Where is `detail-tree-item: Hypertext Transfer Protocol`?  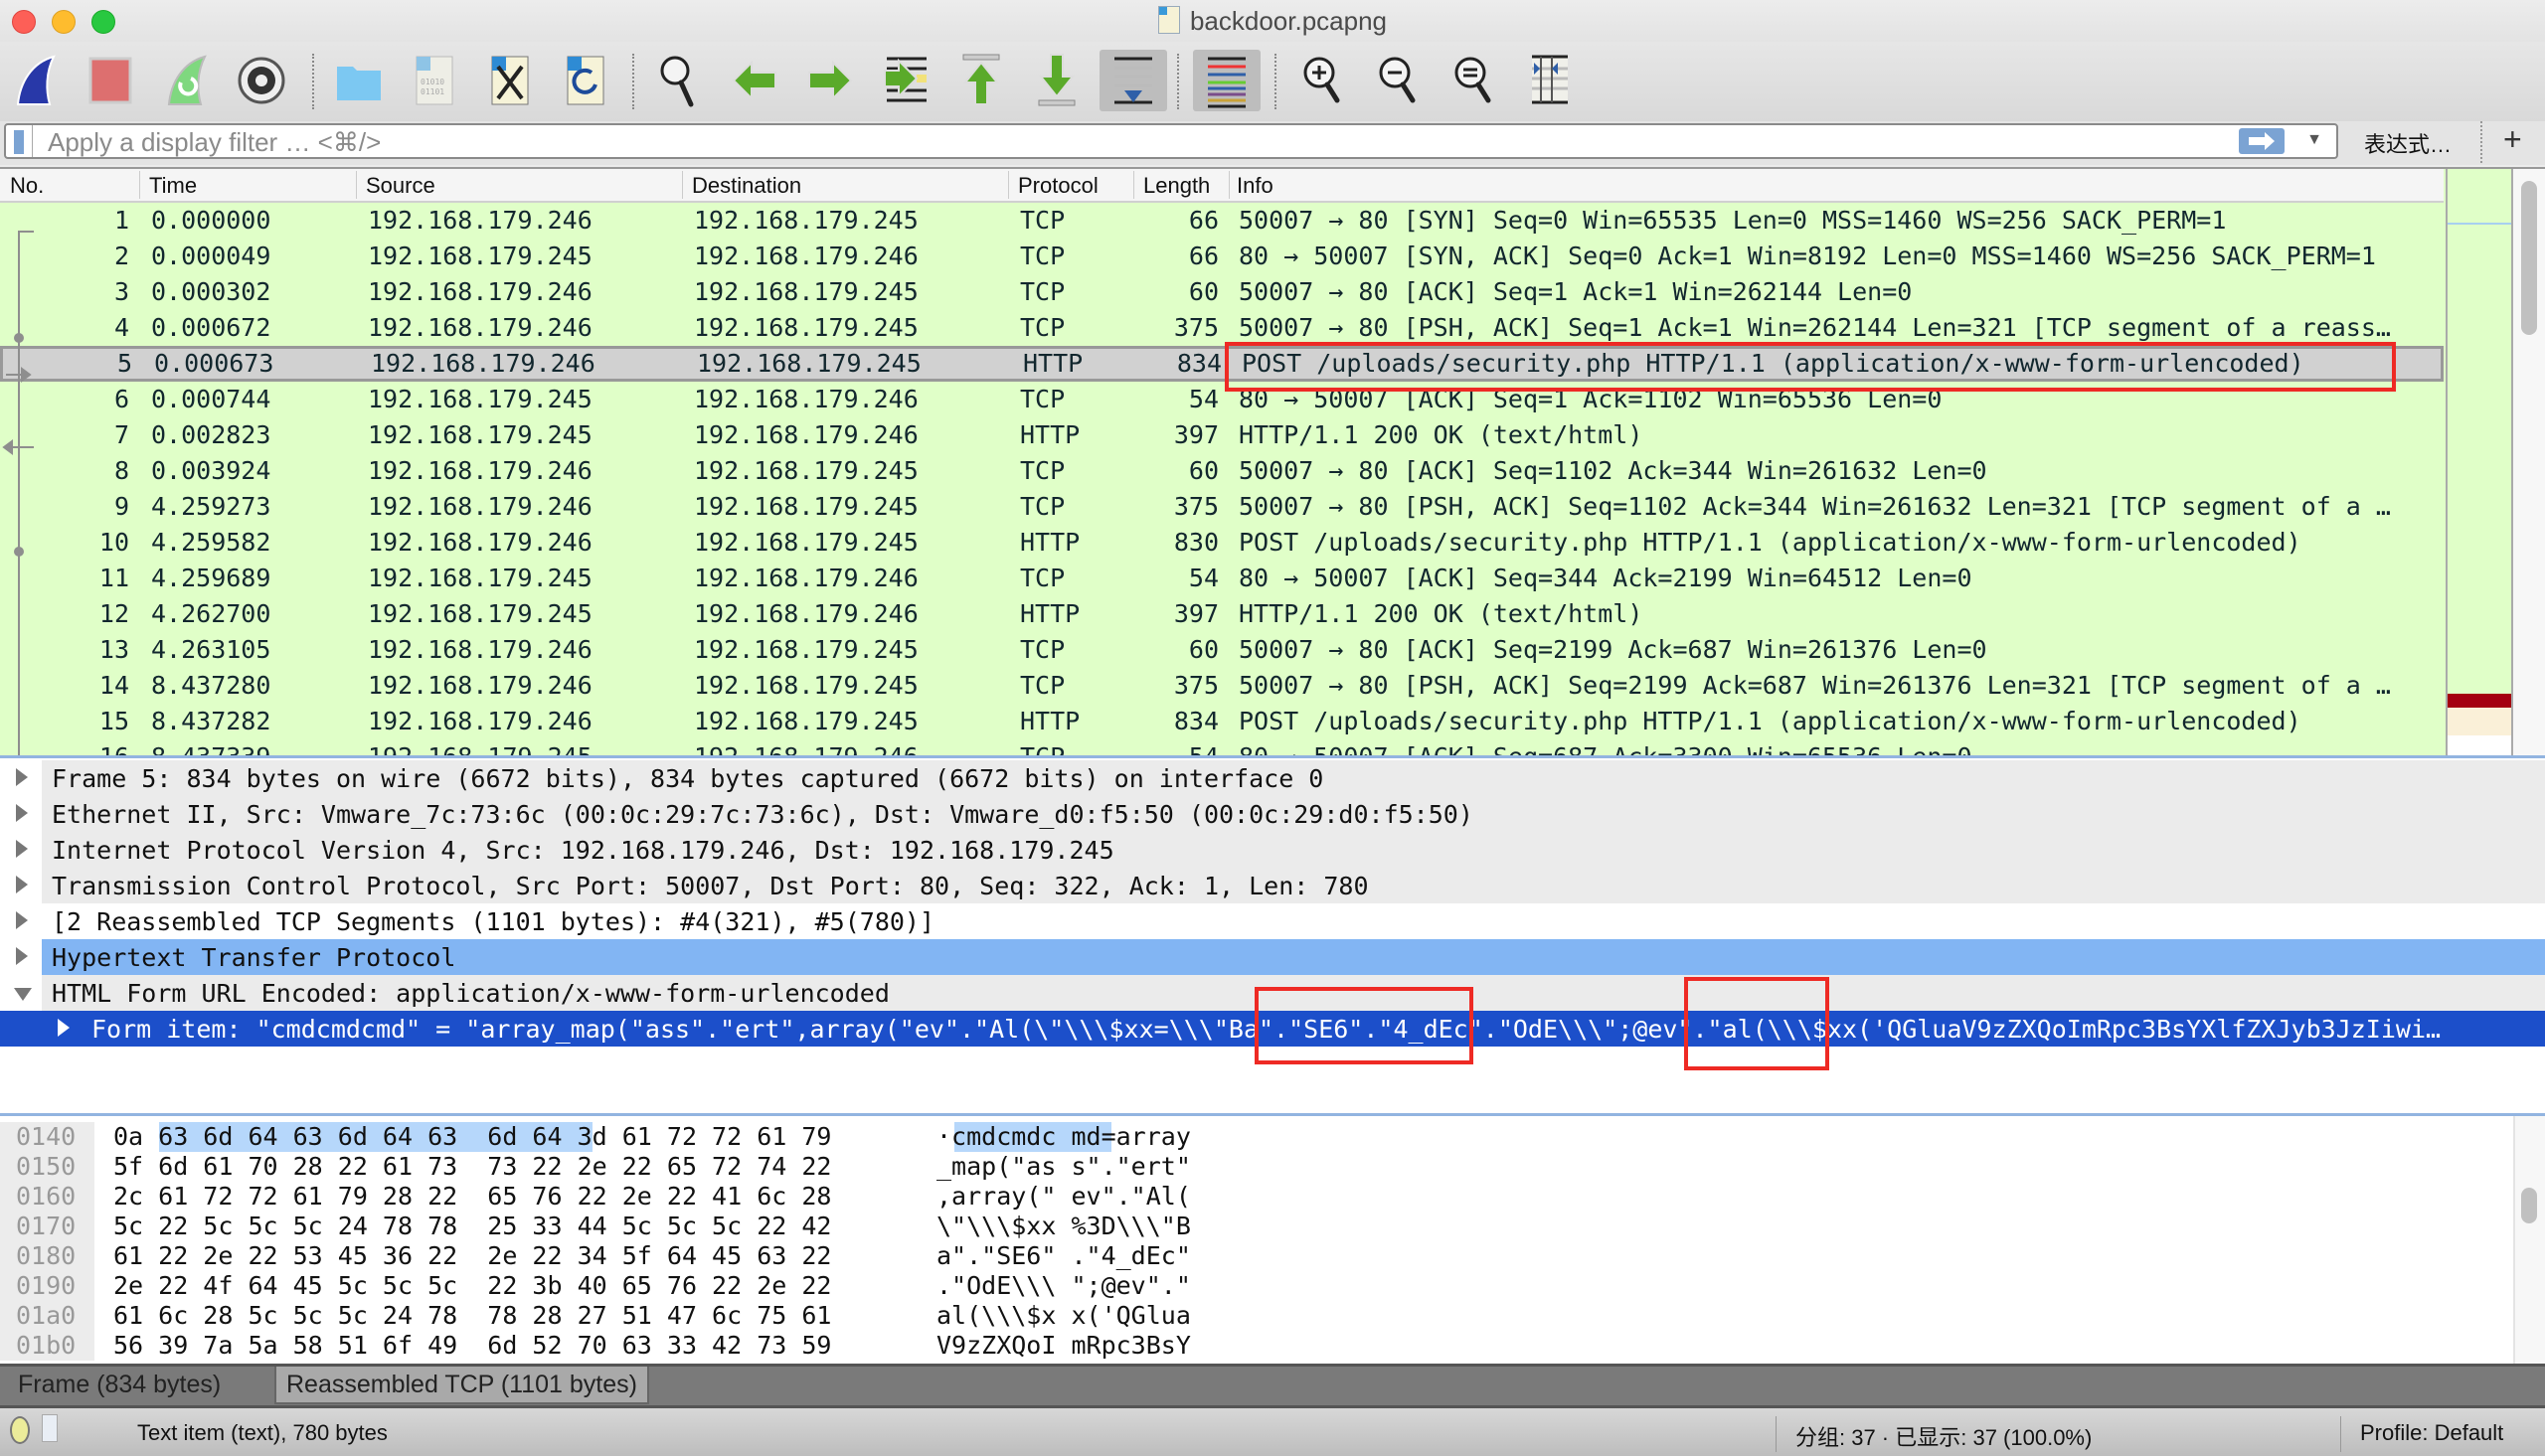
detail-tree-item: Hypertext Transfer Protocol is located at coordinates (1272, 957).